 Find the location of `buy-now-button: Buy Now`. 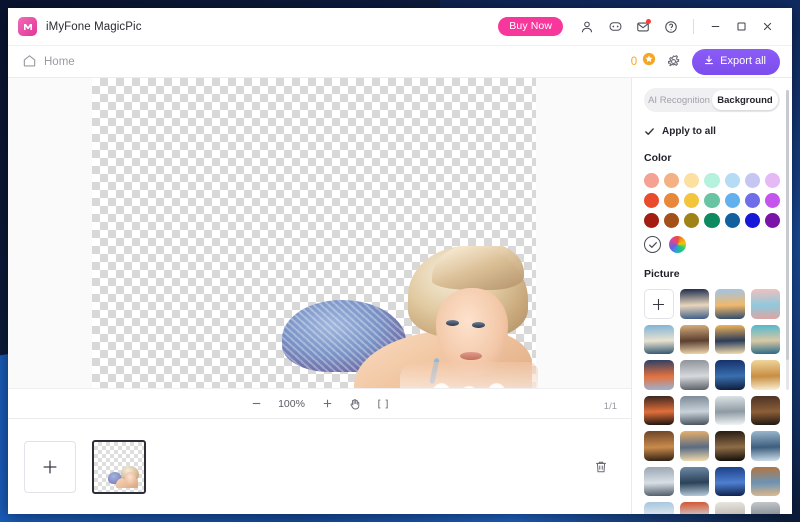

buy-now-button: Buy Now is located at coordinates (530, 26).